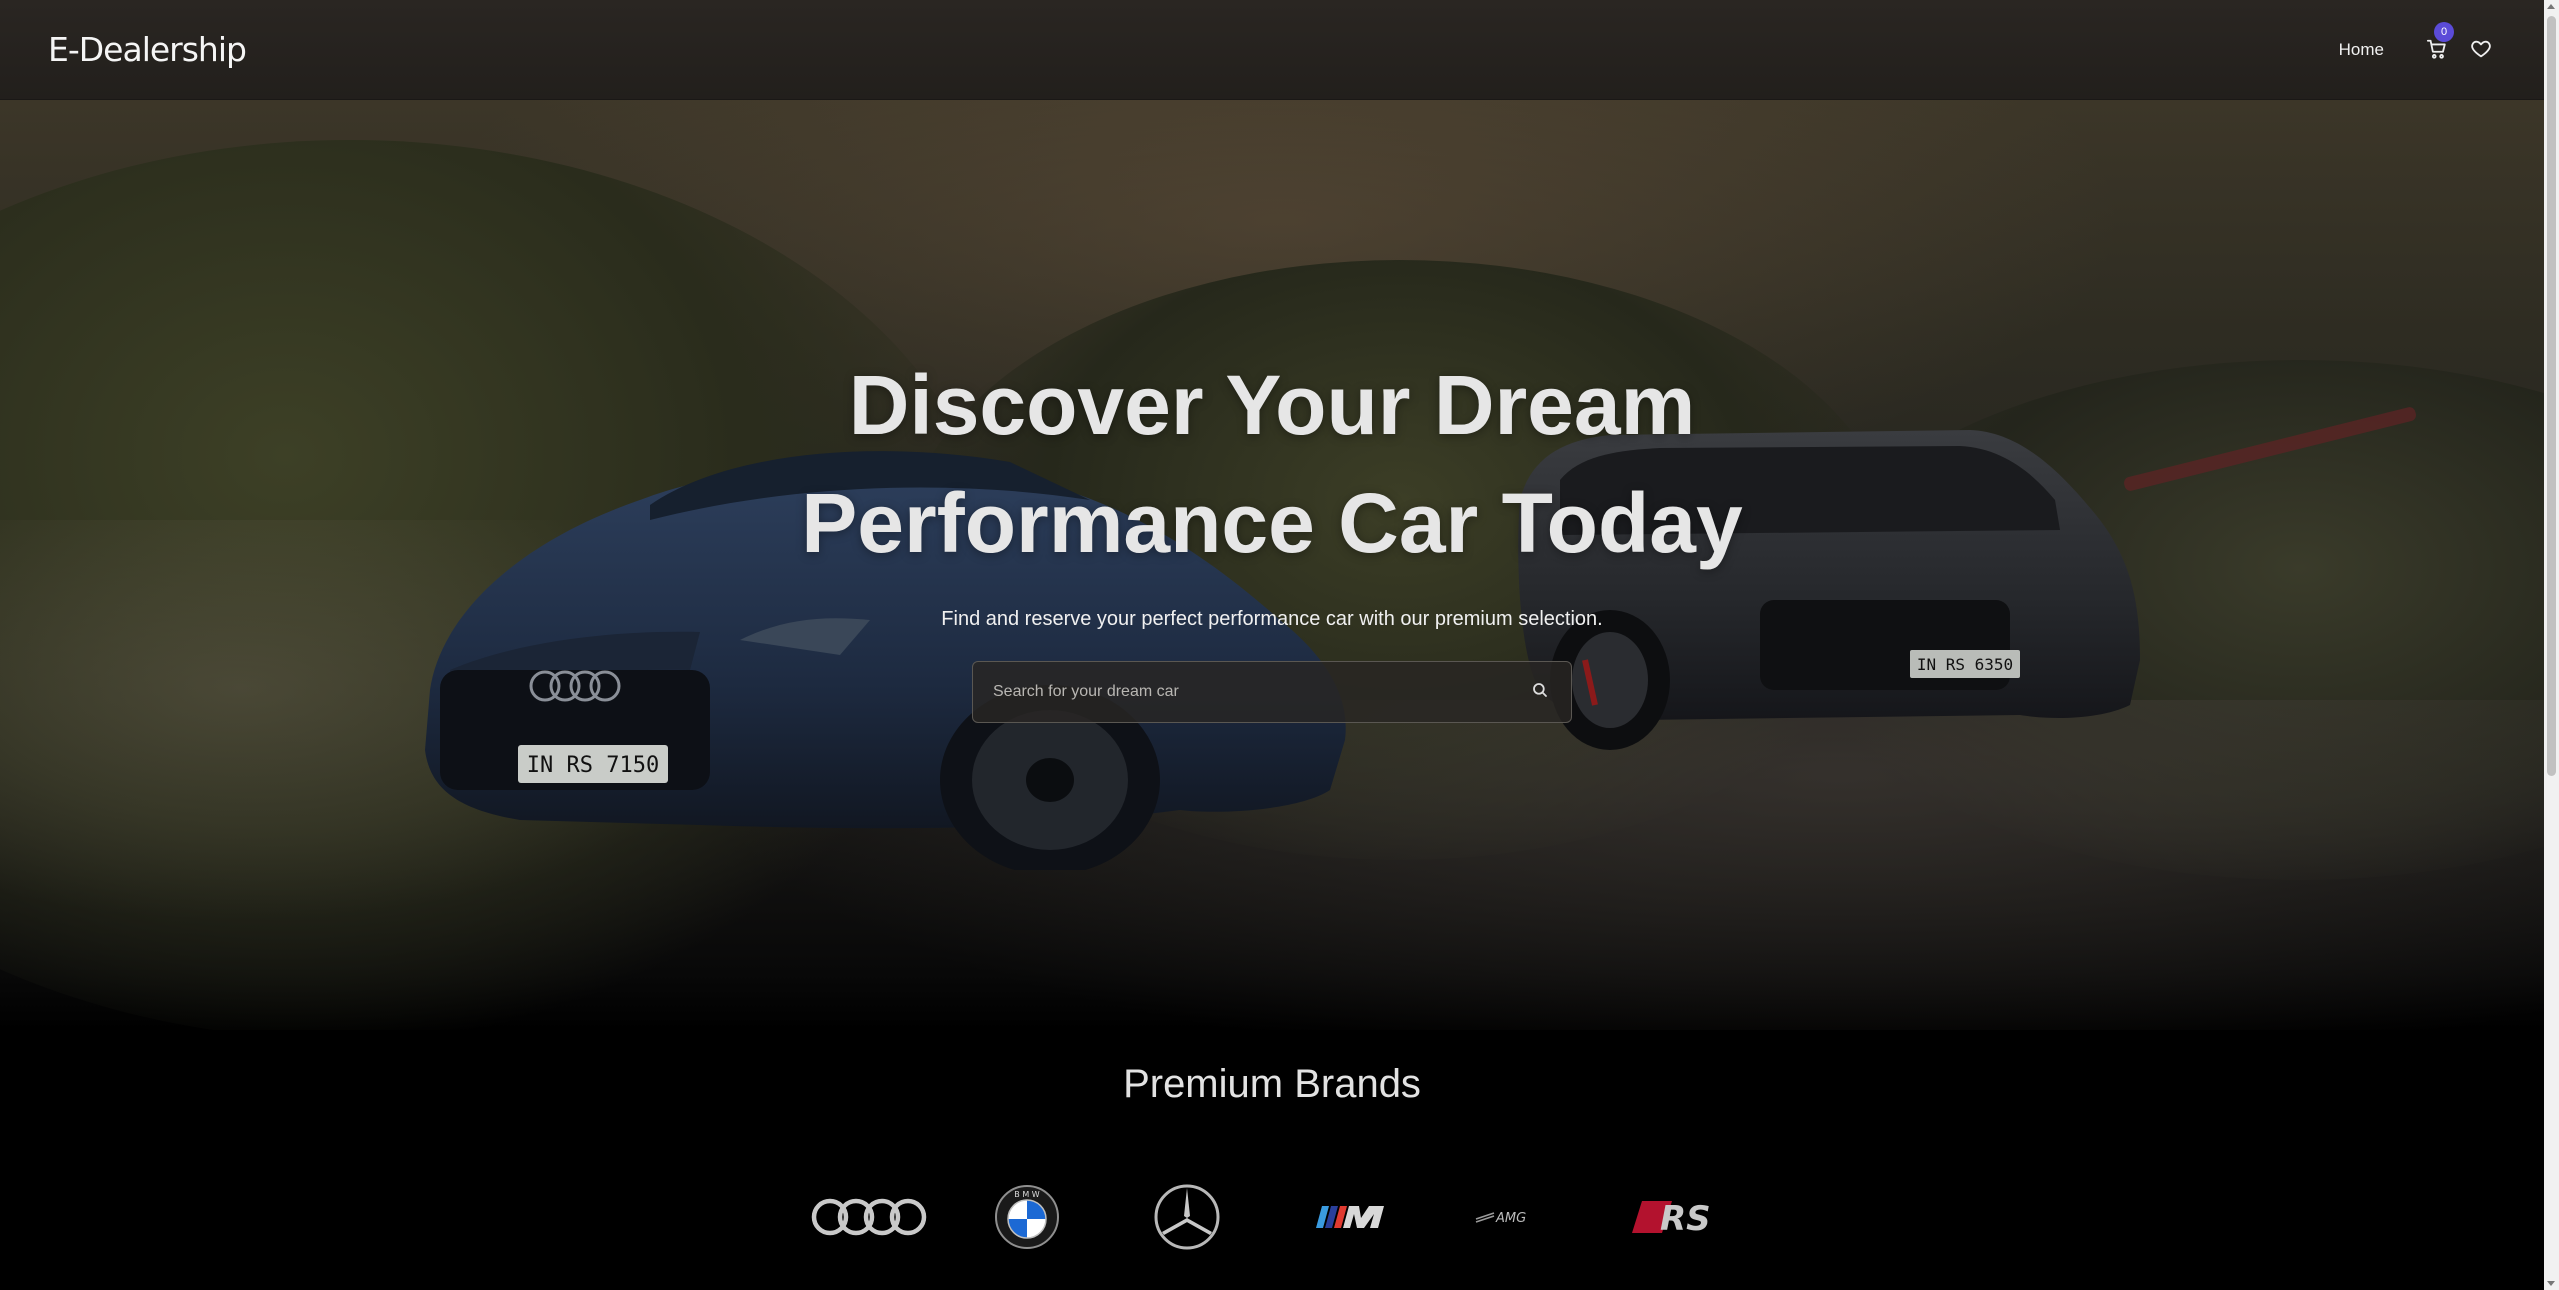 Image resolution: width=2559 pixels, height=1290 pixels. I want to click on amg-wordmark-icon: AMG, so click(1500, 1218).